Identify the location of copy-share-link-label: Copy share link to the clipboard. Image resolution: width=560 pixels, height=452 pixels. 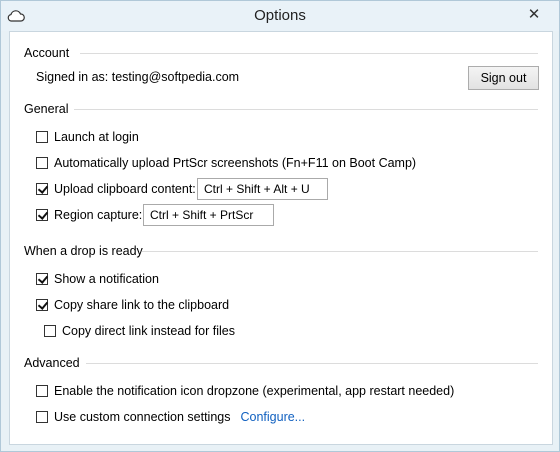
(142, 305).